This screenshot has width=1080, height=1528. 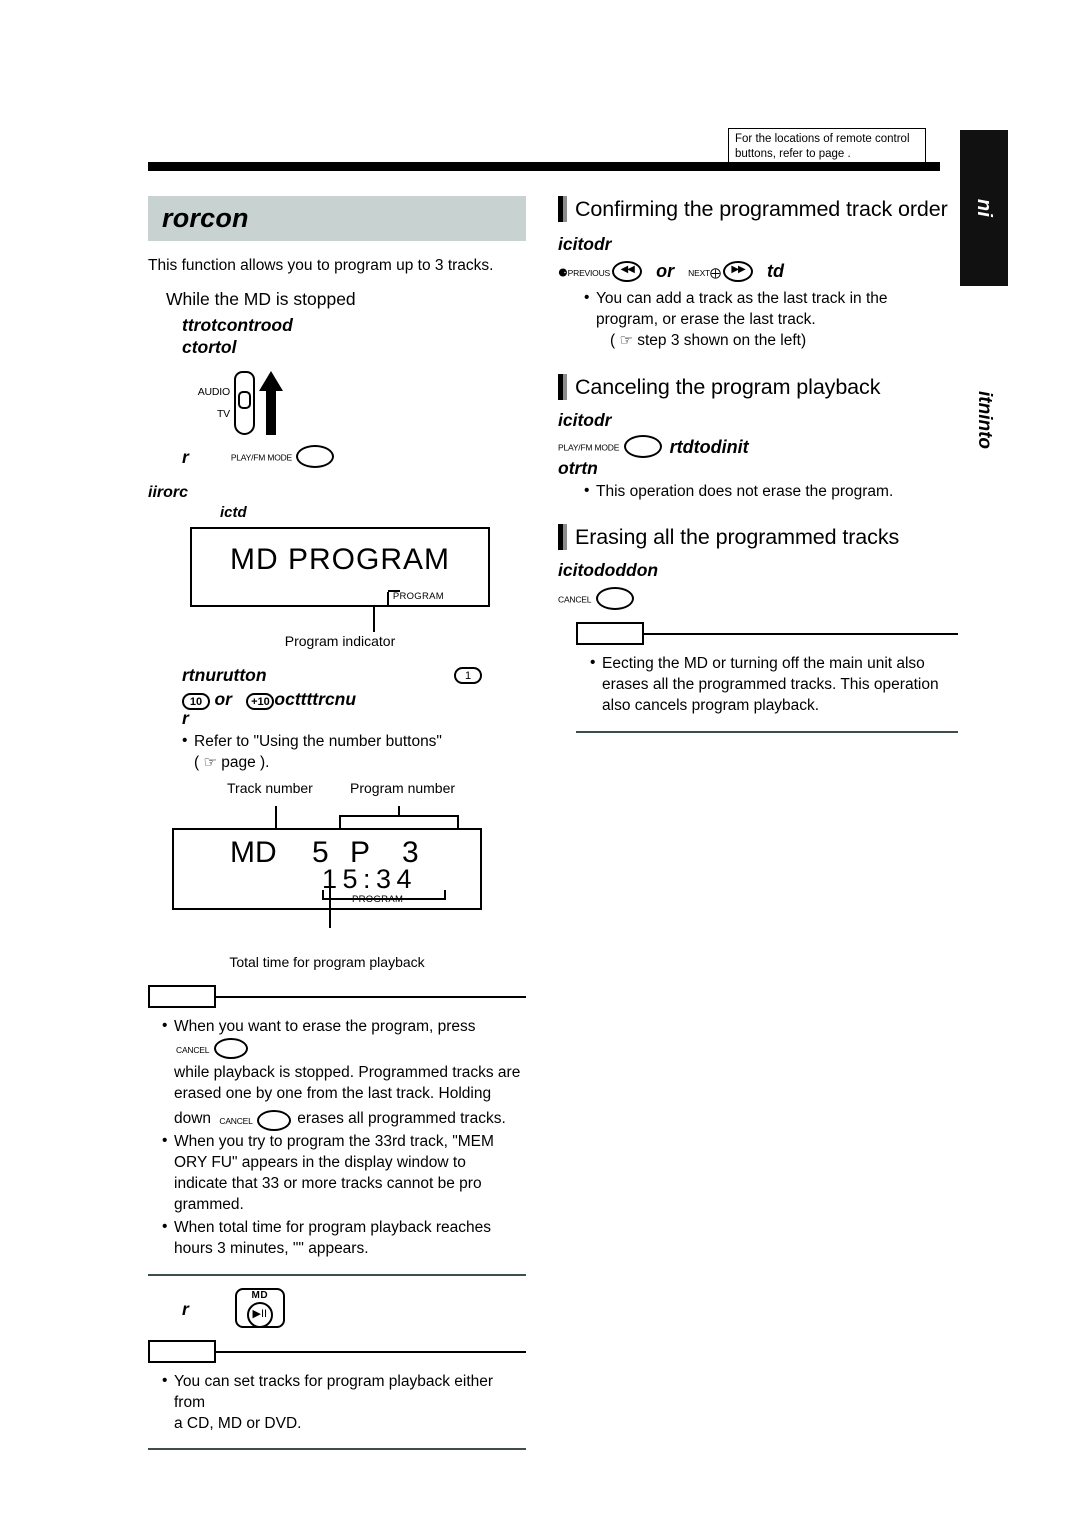 What do you see at coordinates (370, 1351) in the screenshot?
I see `note-2-rule` at bounding box center [370, 1351].